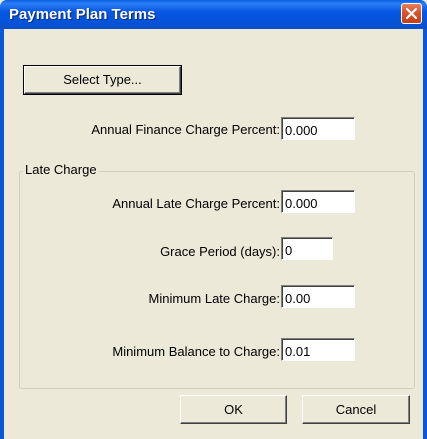  I want to click on annual-late-charge-input, so click(318, 201).